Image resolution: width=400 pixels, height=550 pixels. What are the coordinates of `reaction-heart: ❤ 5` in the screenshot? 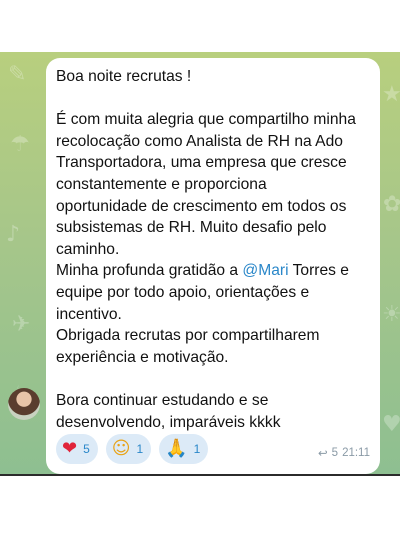 It's located at (77, 449).